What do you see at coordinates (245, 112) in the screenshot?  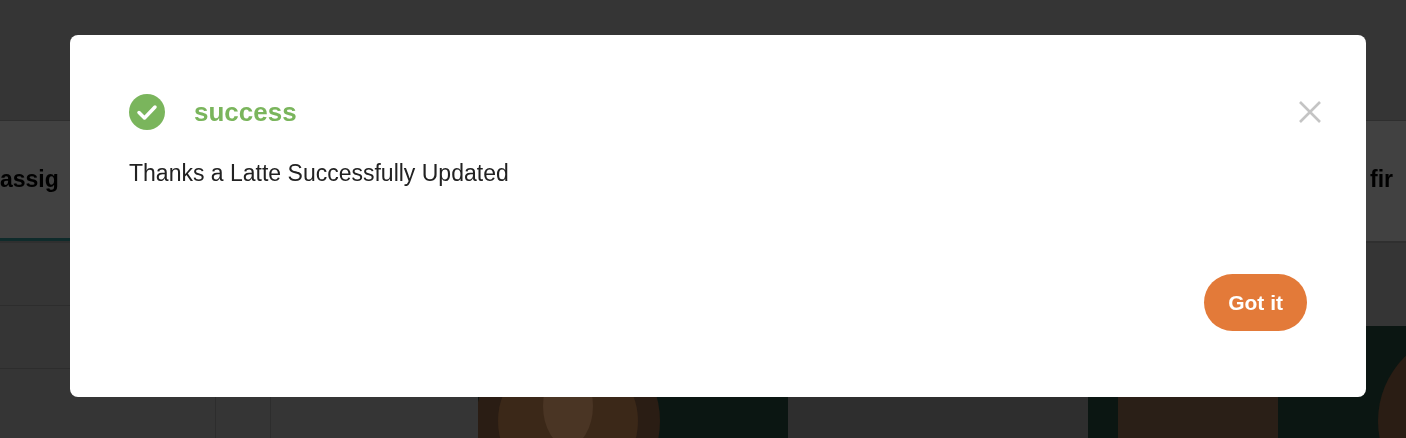 I see `dialog-title: success` at bounding box center [245, 112].